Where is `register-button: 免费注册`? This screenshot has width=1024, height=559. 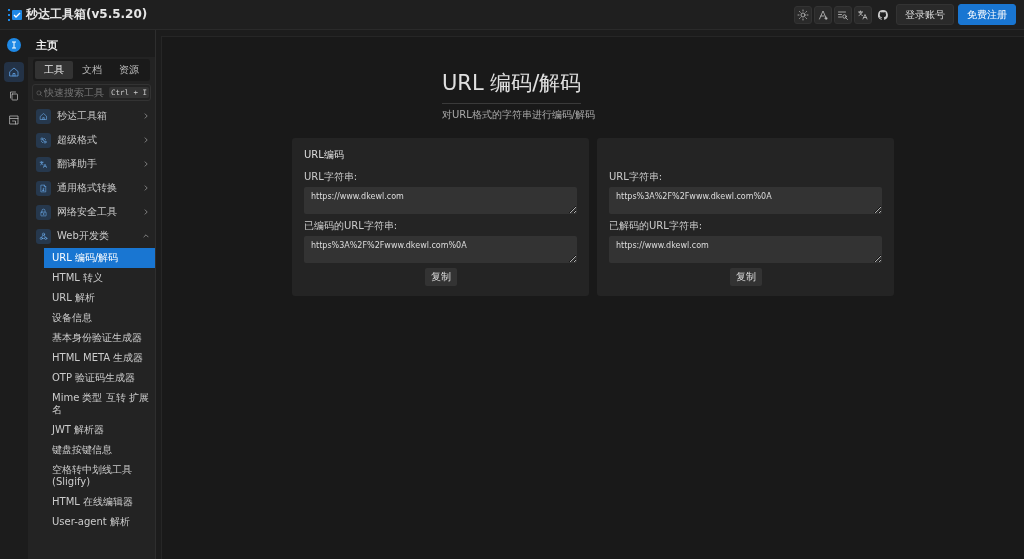 register-button: 免费注册 is located at coordinates (987, 14).